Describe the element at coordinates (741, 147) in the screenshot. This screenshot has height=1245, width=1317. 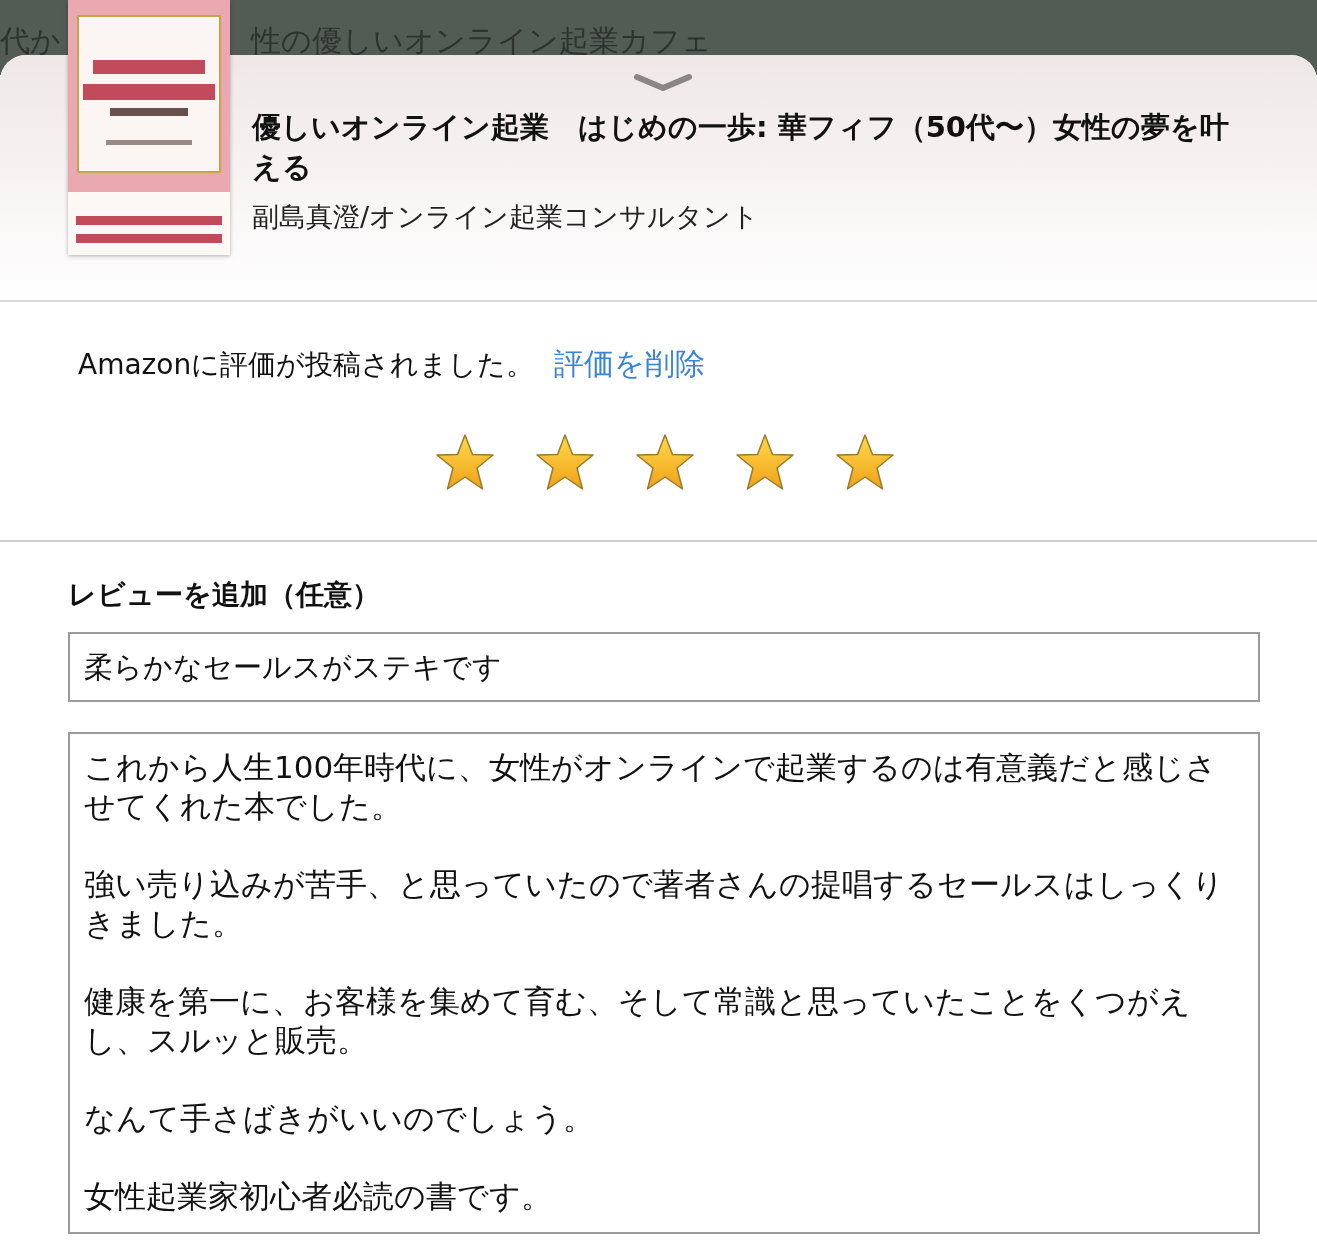
I see `book-title: 優しいオンライン起業 はじめの一歩: 華フィフ（50代〜）女性の夢を叶える` at that location.